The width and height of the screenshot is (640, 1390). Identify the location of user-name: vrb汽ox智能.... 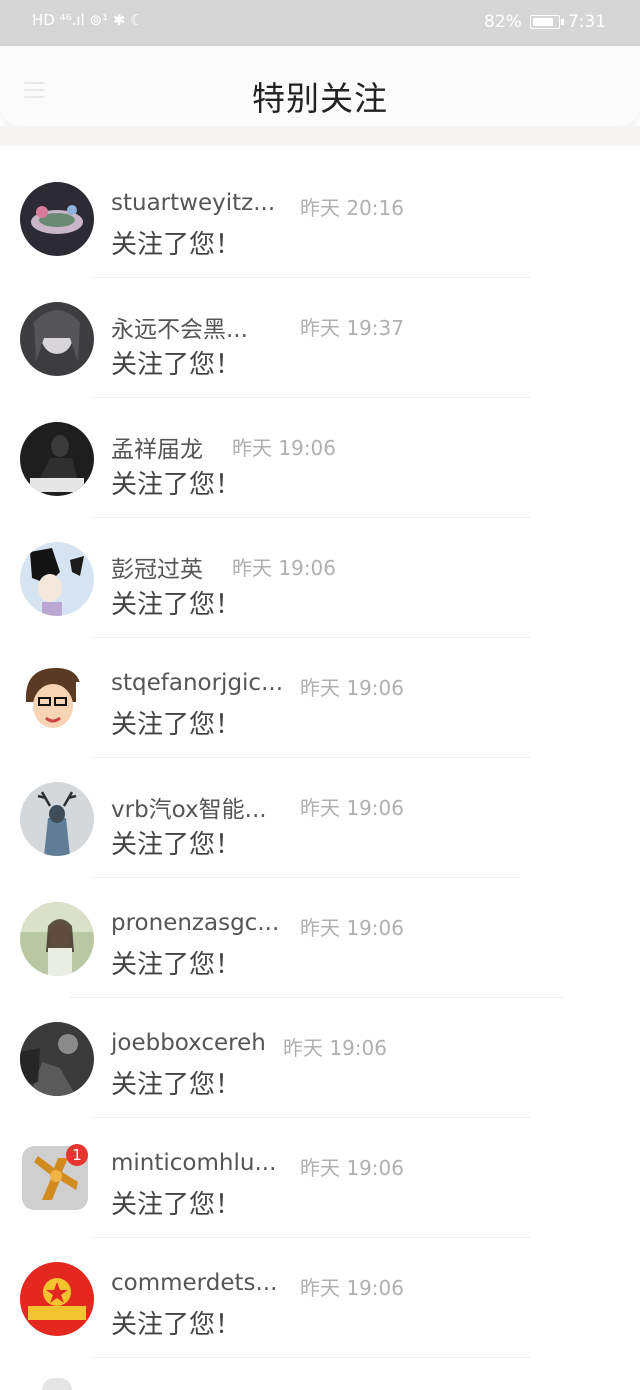
(189, 807).